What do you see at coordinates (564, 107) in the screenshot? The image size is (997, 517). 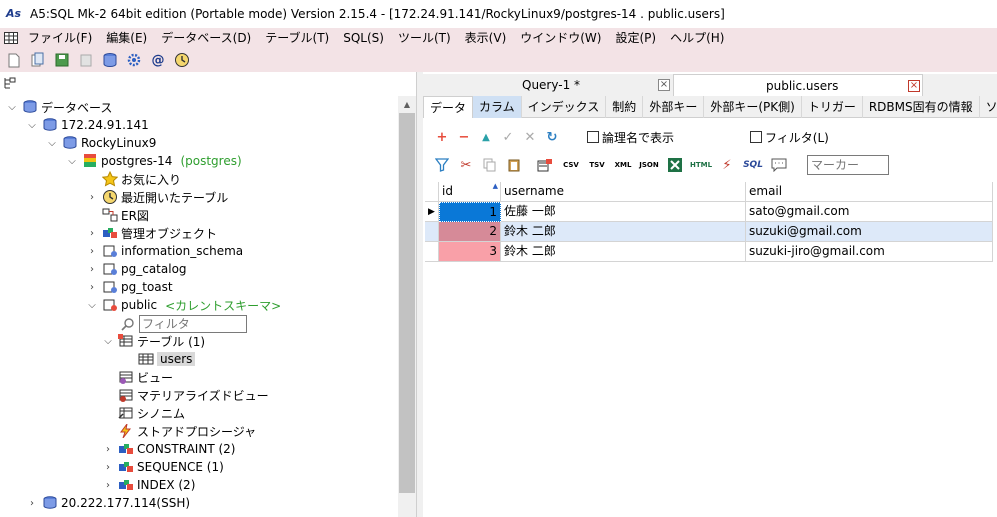 I see `tab-indexes: インデックス` at bounding box center [564, 107].